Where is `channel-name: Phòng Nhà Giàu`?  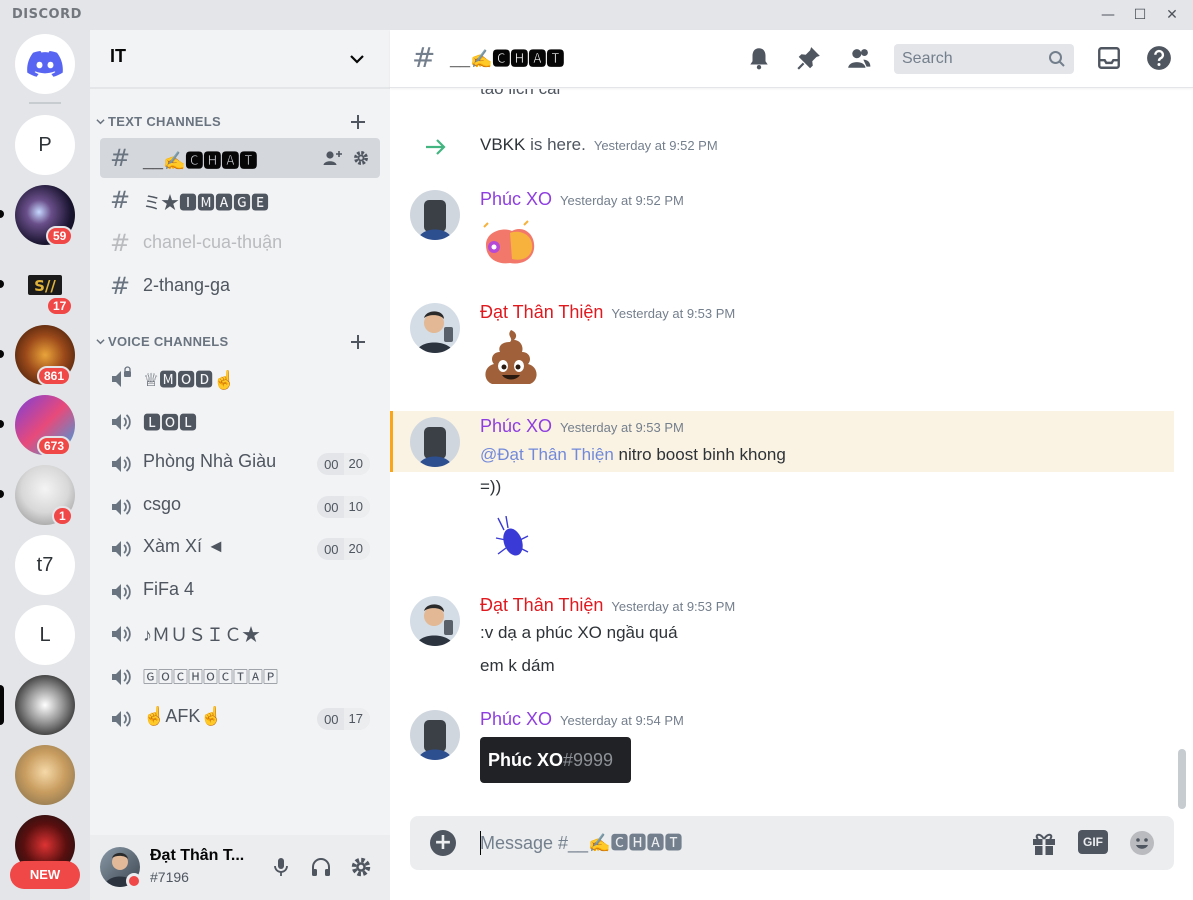
channel-name: Phòng Nhà Giàu is located at coordinates (210, 461).